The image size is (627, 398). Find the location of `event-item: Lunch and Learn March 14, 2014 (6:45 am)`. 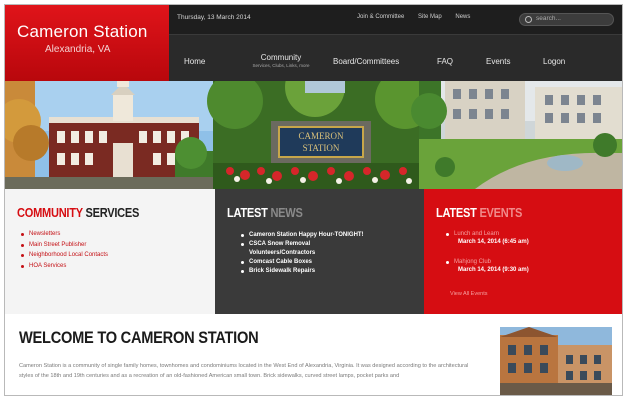

event-item: Lunch and Learn March 14, 2014 (6:45 am) is located at coordinates (487, 238).